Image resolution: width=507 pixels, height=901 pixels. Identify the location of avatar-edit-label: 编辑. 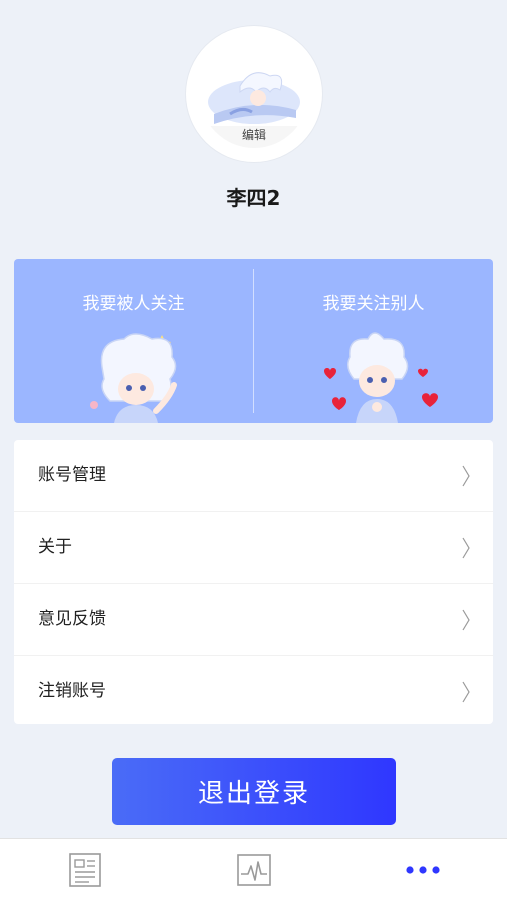
(254, 137).